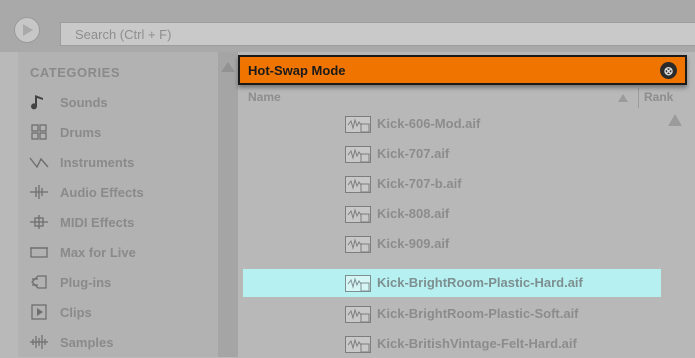  I want to click on hot-swap-mode-bar: Hot-Swap Mode ⊗, so click(462, 70).